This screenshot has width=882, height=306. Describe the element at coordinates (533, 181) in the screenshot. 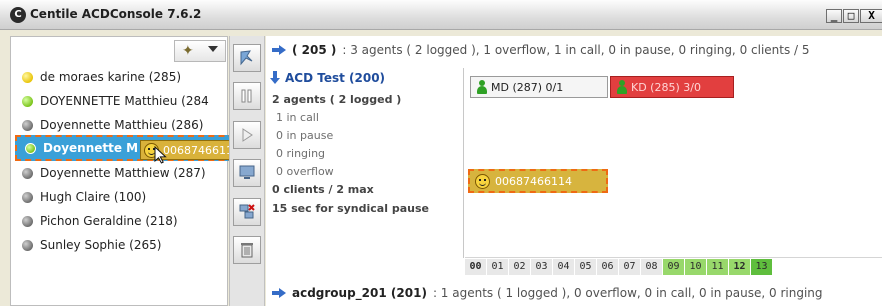

I see `incoming-call-number: 00687466114` at that location.